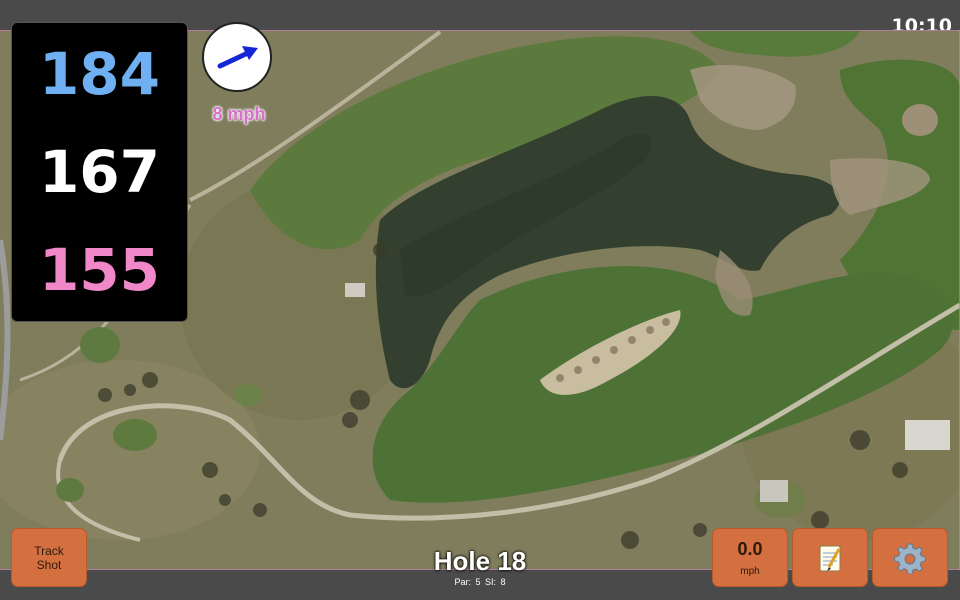 Image resolution: width=960 pixels, height=600 pixels. I want to click on settings-button, so click(910, 557).